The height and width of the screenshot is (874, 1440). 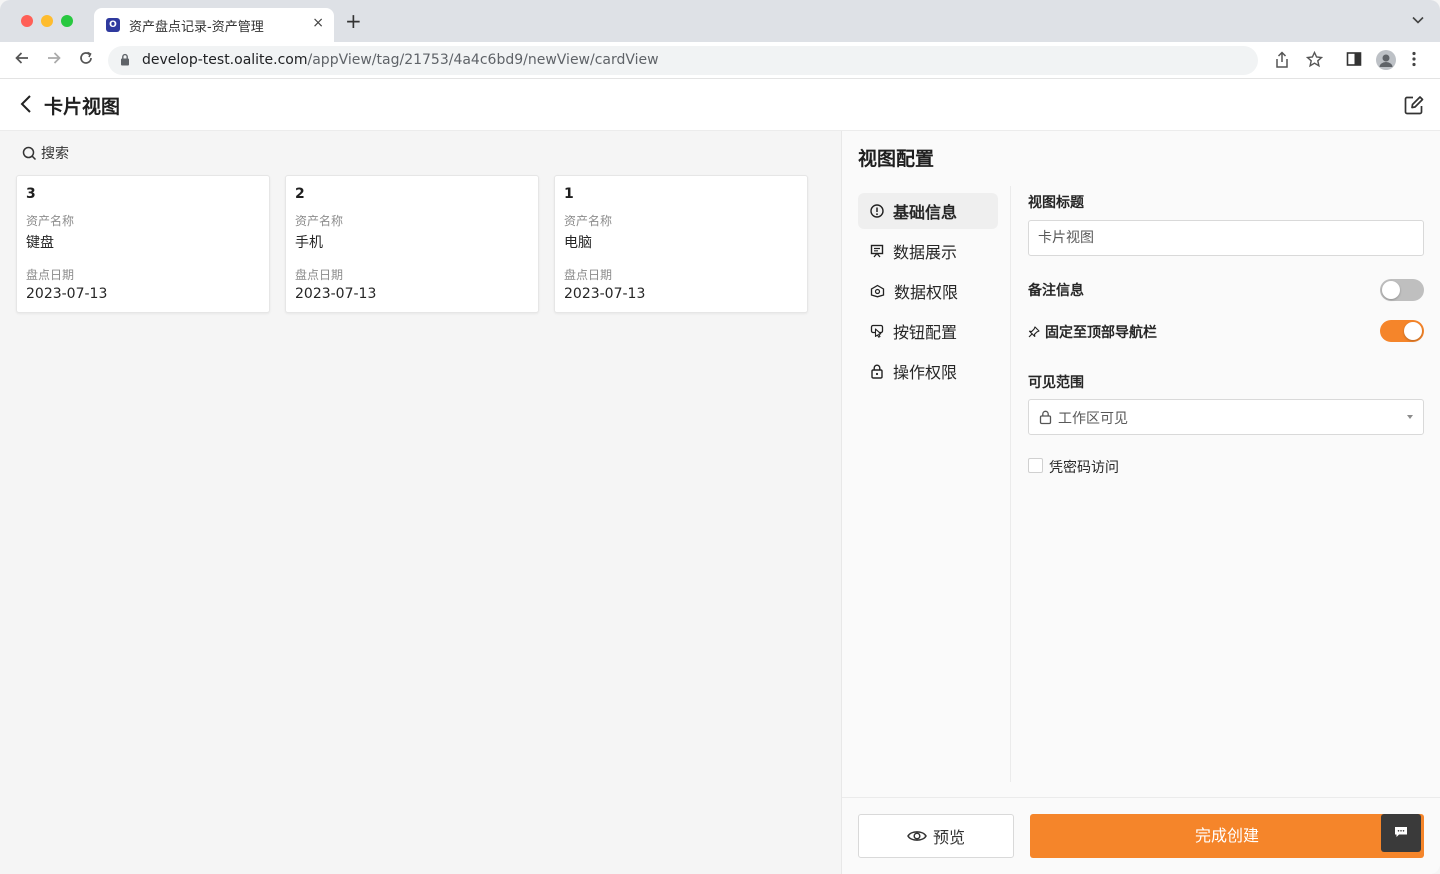 I want to click on chat-icon, so click(x=1401, y=832).